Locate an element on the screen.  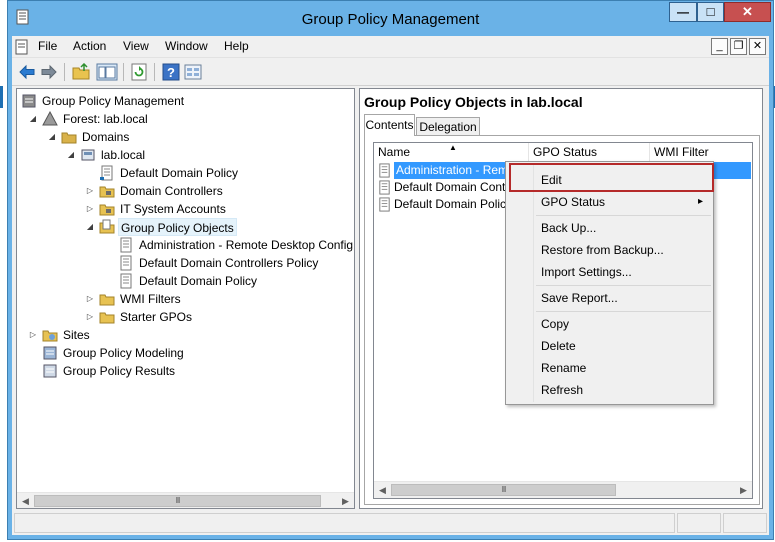
title-bar: Group Policy Management — □ ✕ is located at coordinates (390, 18).